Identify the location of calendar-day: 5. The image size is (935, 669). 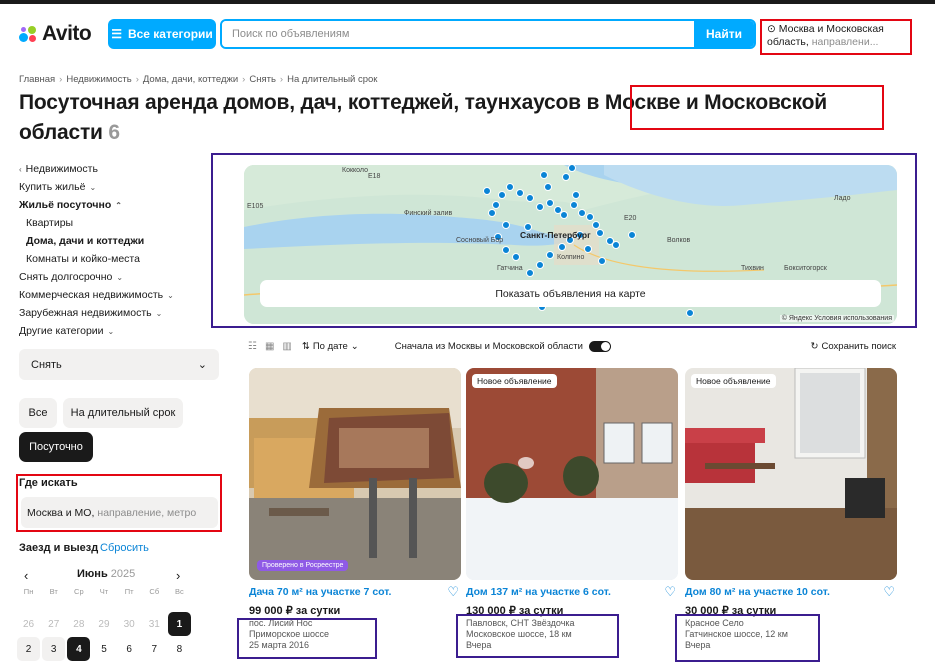
(103, 649).